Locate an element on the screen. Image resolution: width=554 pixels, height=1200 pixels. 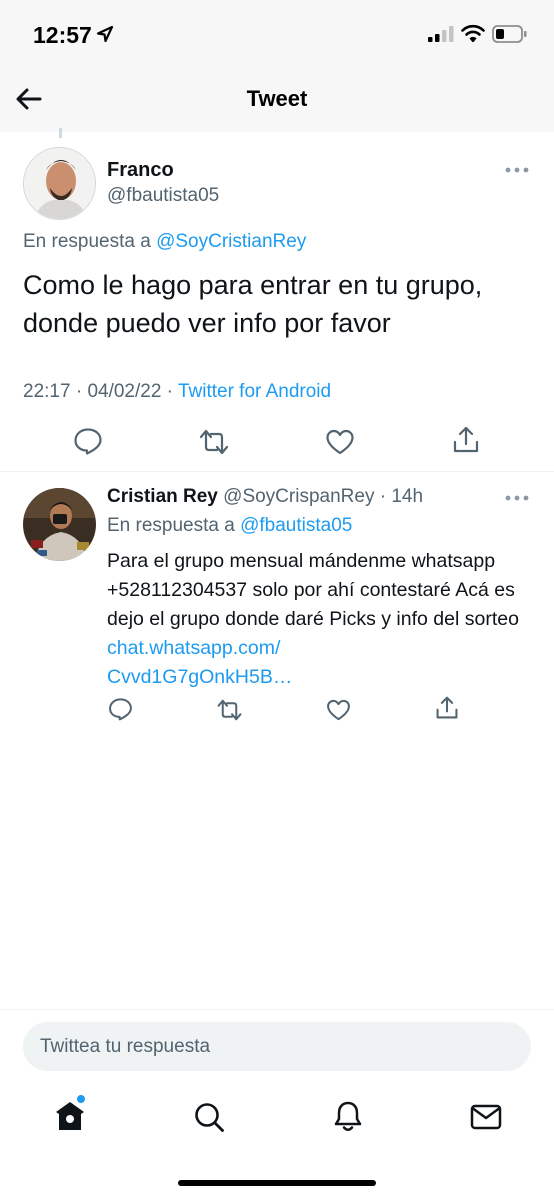
replying-to-label: En respuesta a @fbautista05 is located at coordinates (229, 526).